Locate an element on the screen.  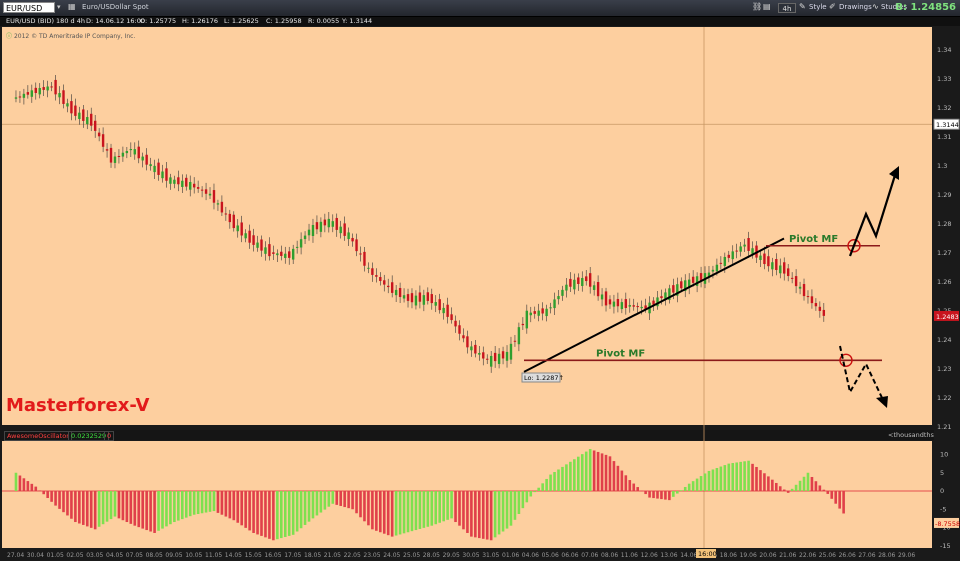
series-name: EUR/USD (BID) 180 d 4h is located at coordinates (45, 21).